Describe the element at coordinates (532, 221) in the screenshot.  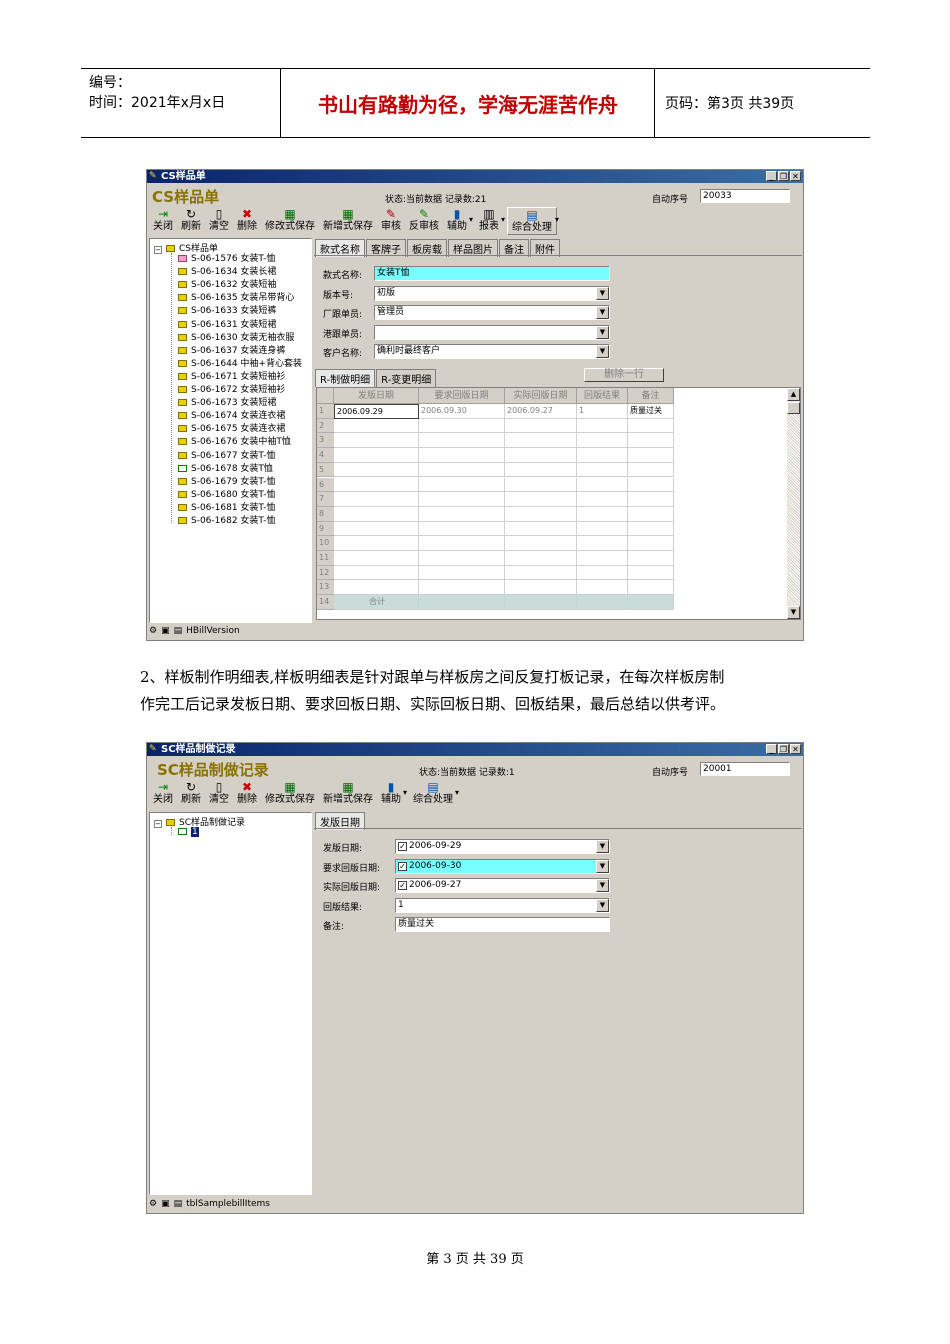
I see `integrated-process-button: ▤ 综合处理` at that location.